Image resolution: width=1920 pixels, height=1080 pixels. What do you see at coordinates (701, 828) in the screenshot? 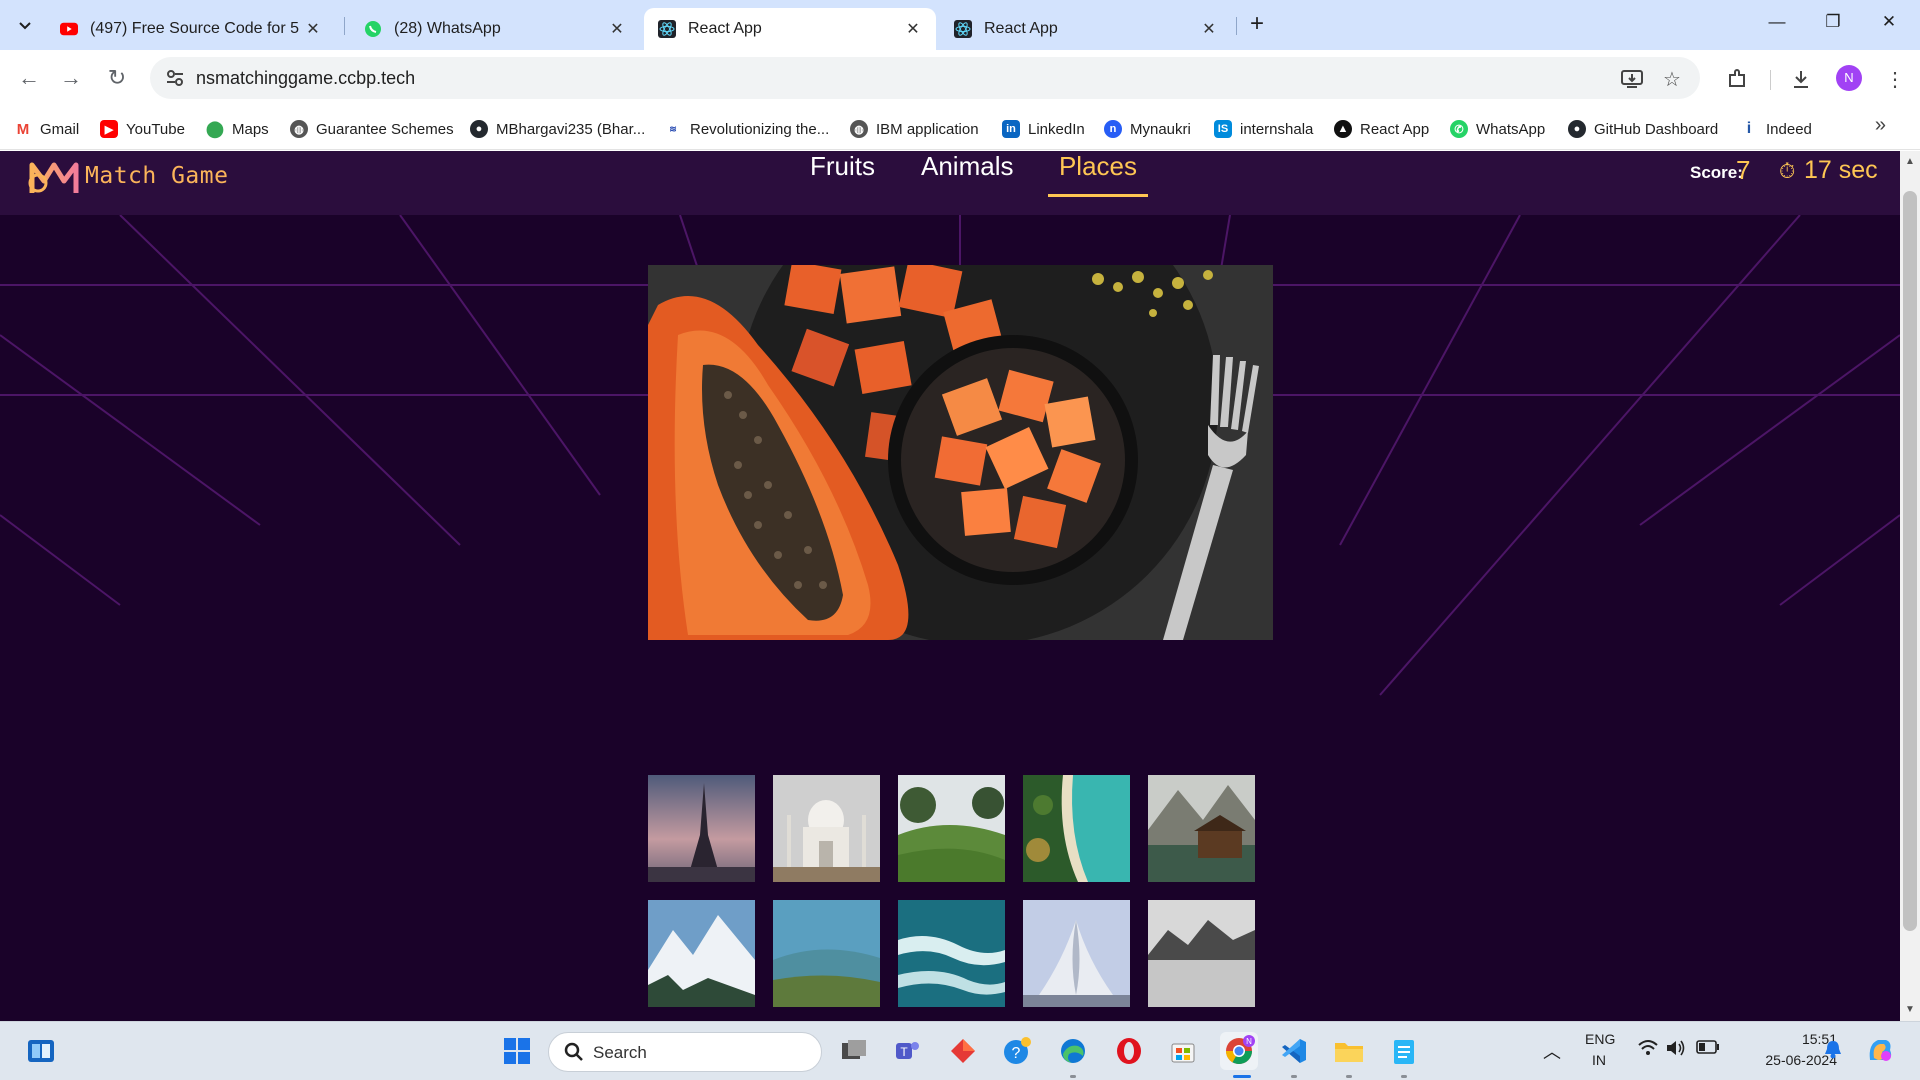
I see `thumbnail-eiffel-tower` at bounding box center [701, 828].